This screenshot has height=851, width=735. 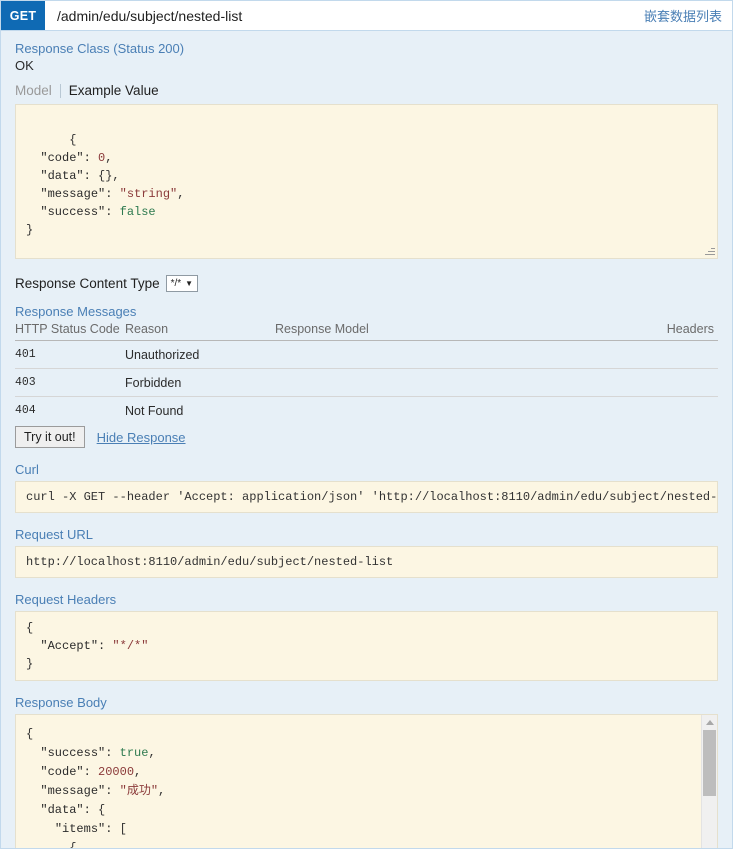 I want to click on cell-status-code: 401, so click(x=70, y=354).